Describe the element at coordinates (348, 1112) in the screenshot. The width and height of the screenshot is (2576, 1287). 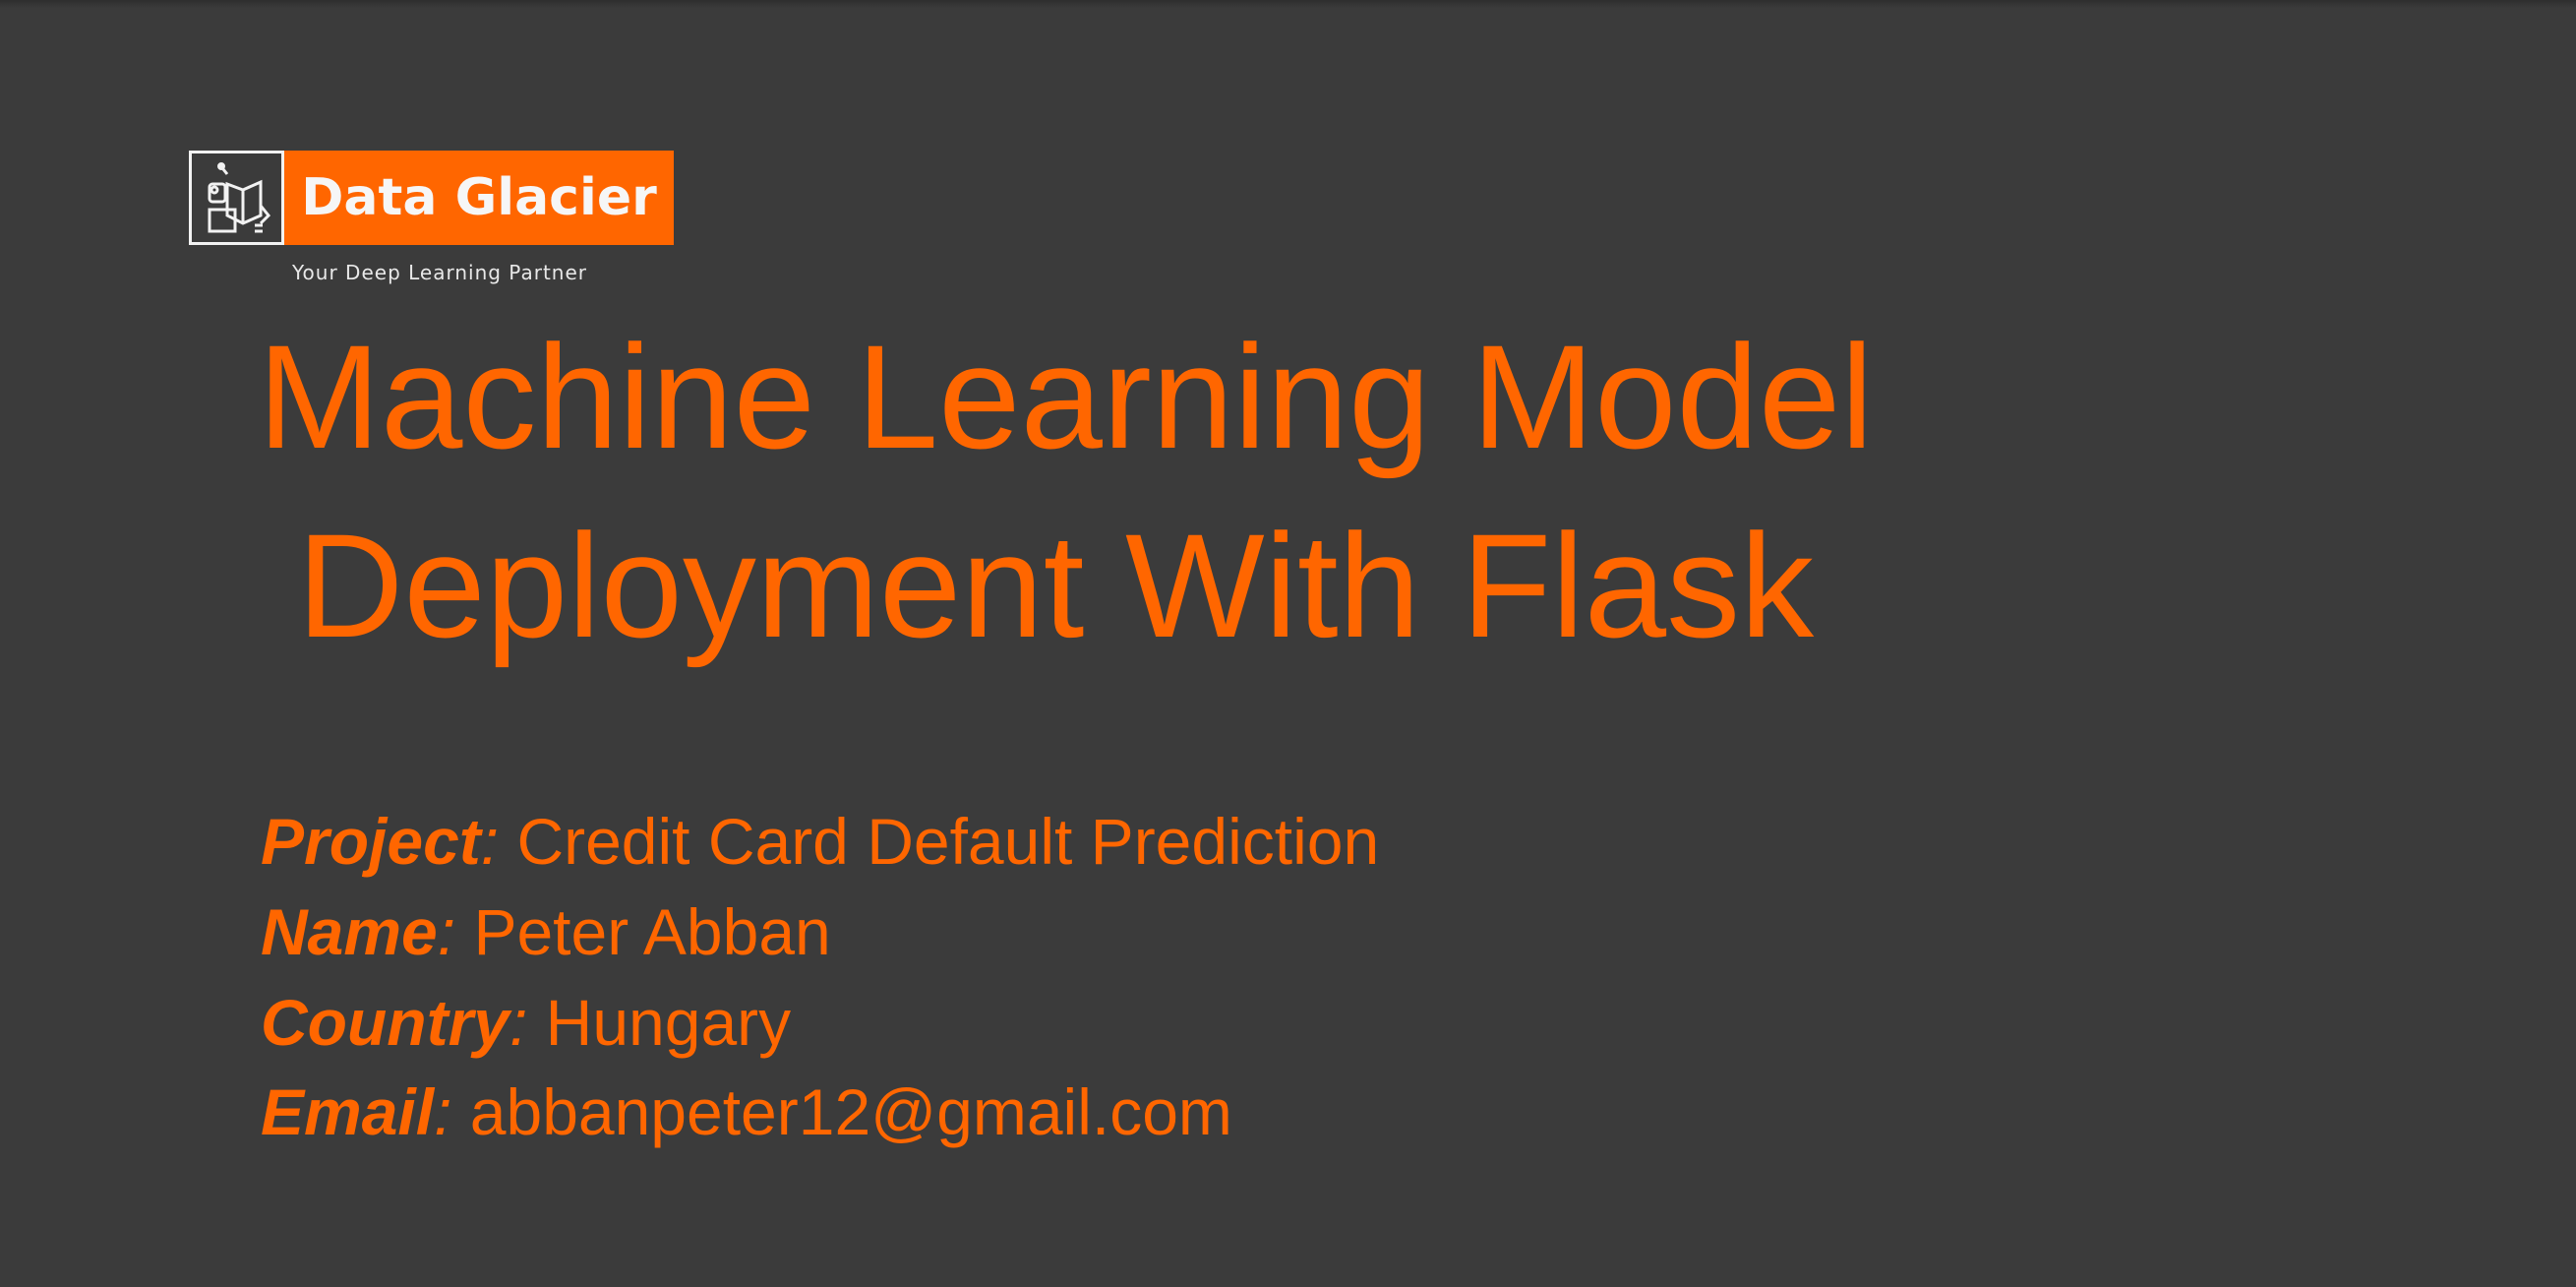
I see `detail-label: Email` at that location.